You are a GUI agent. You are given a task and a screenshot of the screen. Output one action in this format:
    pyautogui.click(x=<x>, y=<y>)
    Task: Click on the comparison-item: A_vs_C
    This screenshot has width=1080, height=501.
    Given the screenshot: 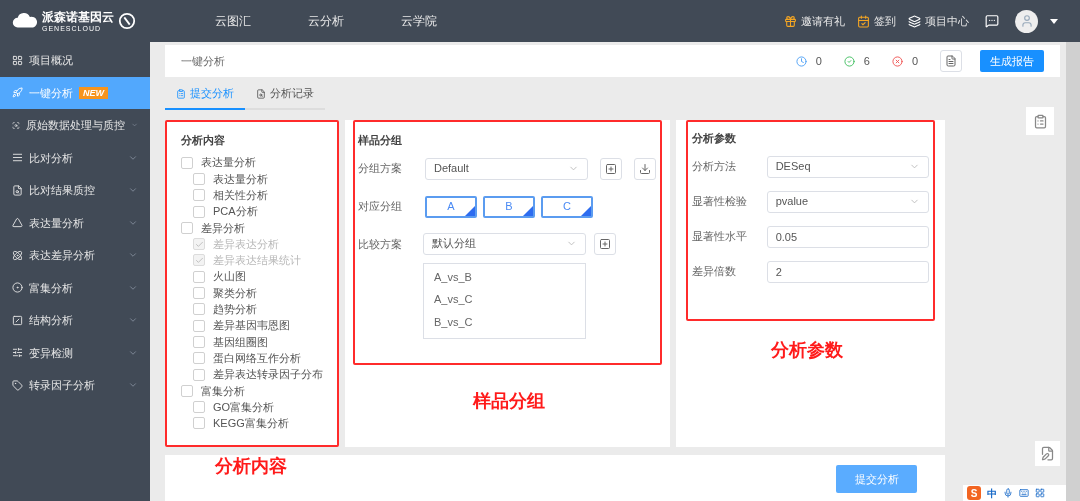 What is the action you would take?
    pyautogui.click(x=504, y=299)
    